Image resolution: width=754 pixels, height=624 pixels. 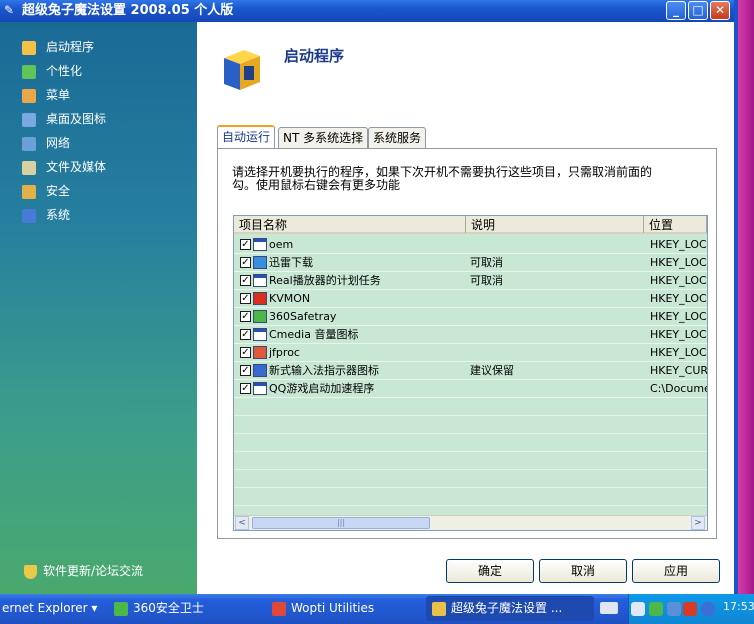 I want to click on menu-icon, so click(x=29, y=95).